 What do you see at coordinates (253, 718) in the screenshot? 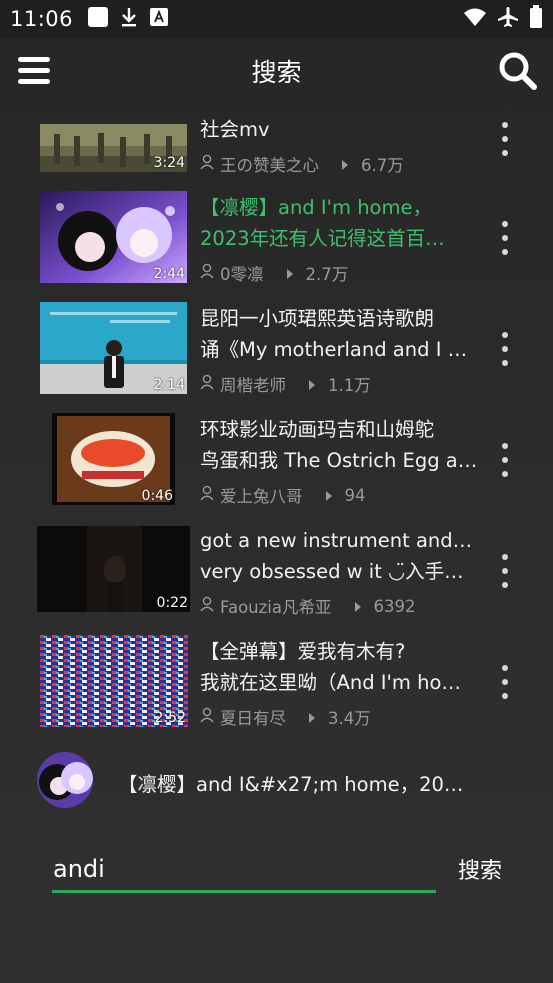
I see `video-author: 夏日有尽` at bounding box center [253, 718].